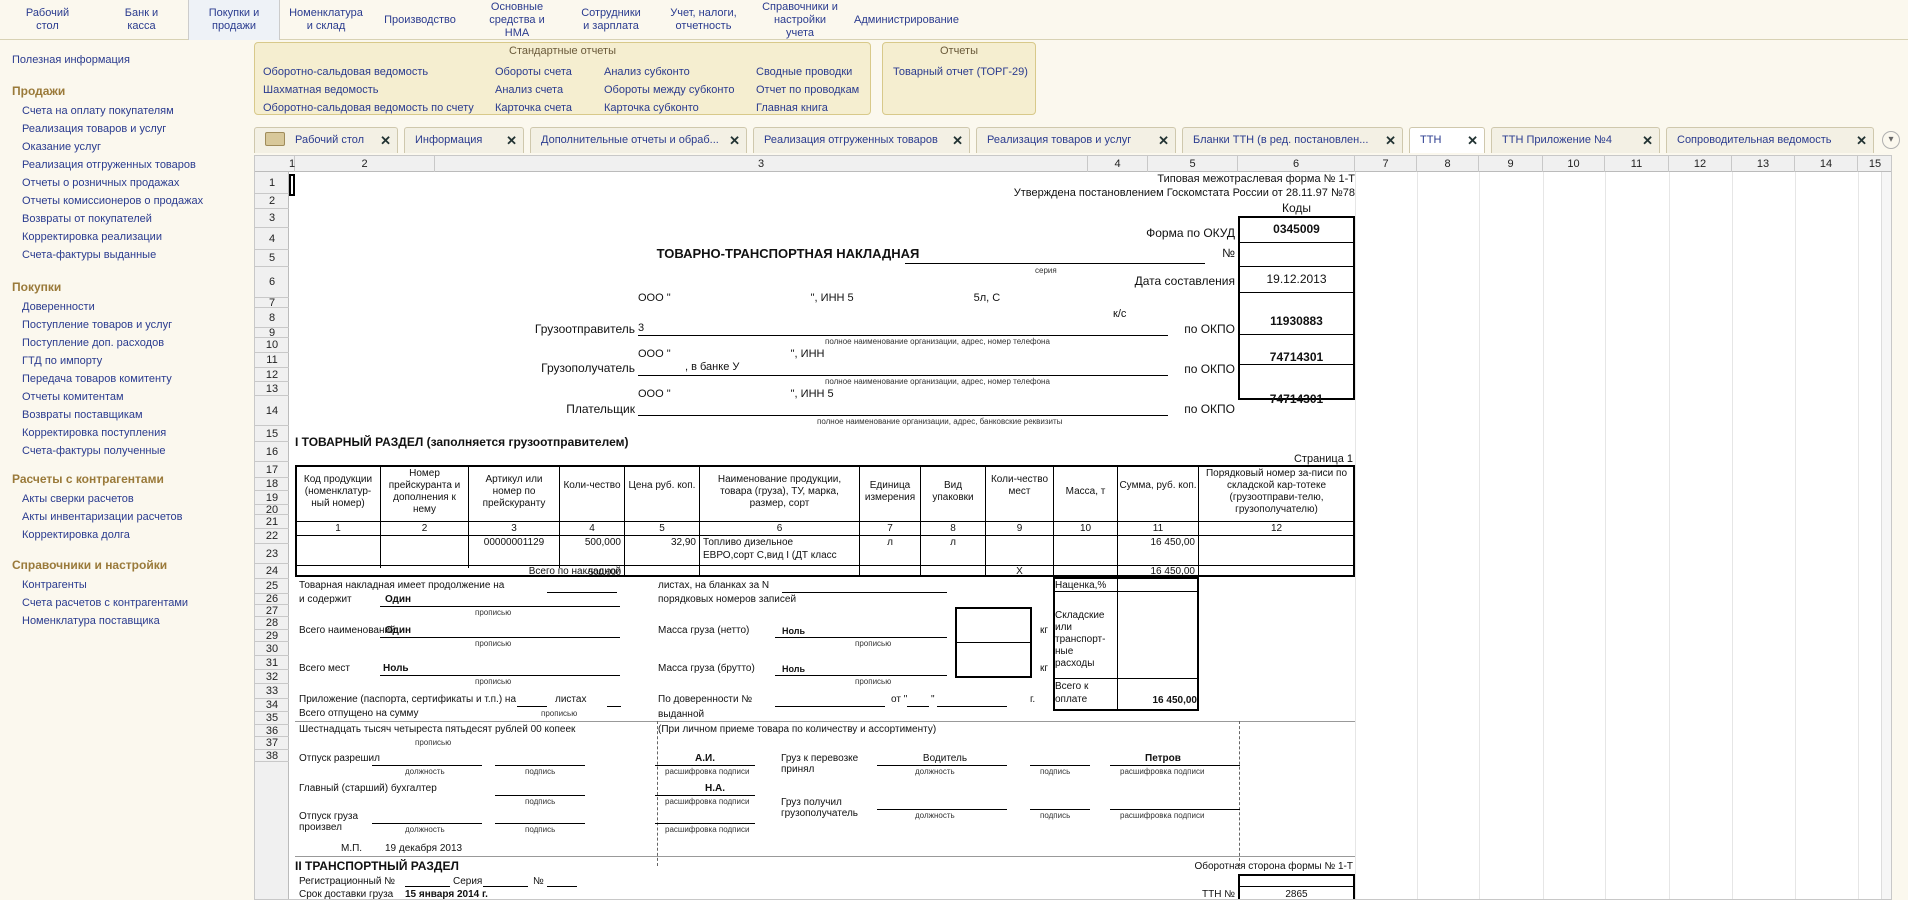 The image size is (1908, 900). Describe the element at coordinates (92, 287) in the screenshot. I see `nav-group-title: Покупки` at that location.